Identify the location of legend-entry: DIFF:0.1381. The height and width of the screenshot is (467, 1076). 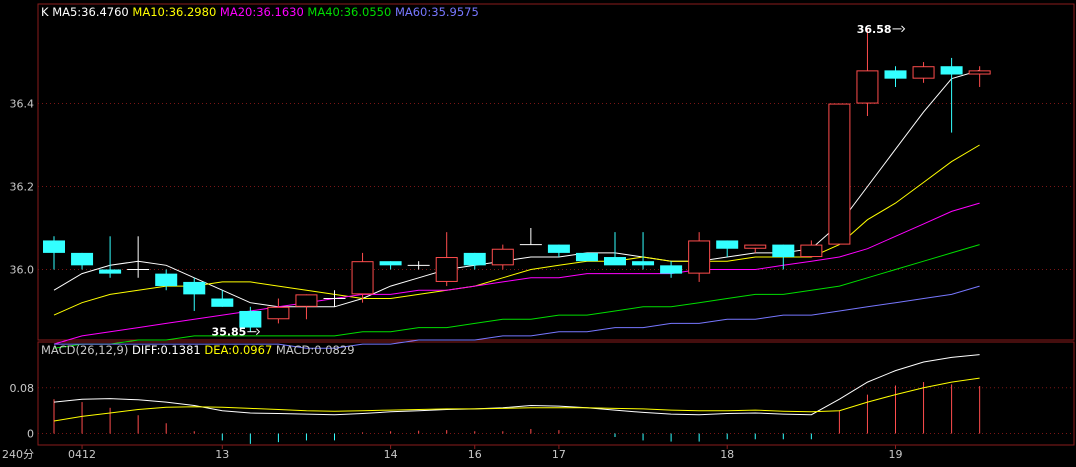
(164, 350).